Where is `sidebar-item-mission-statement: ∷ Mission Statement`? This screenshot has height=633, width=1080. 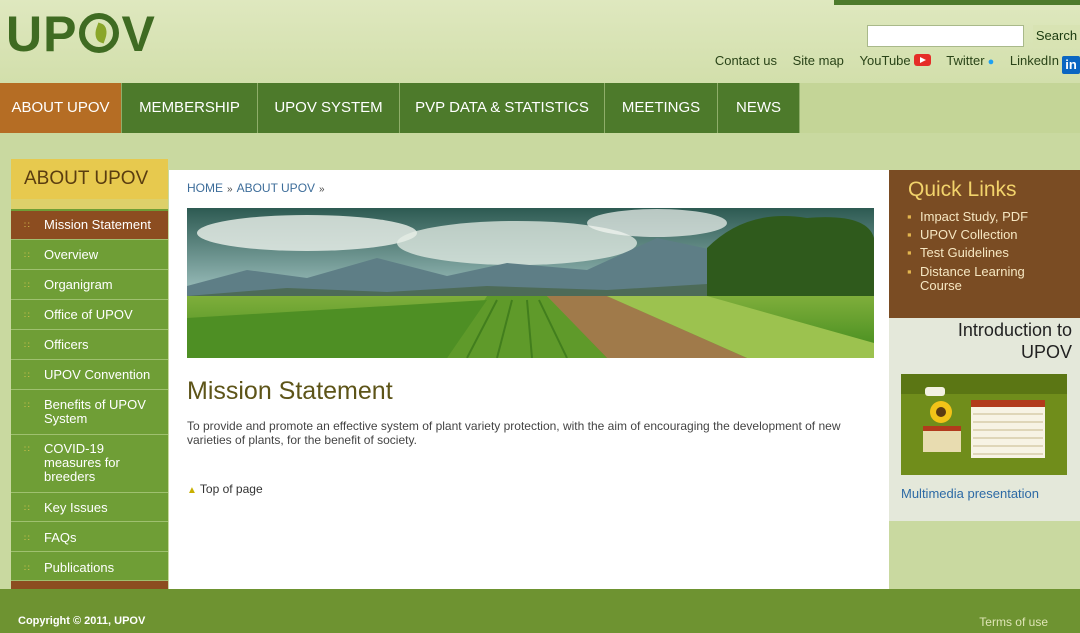
sidebar-item-mission-statement: ∷ Mission Statement is located at coordinates (89, 225).